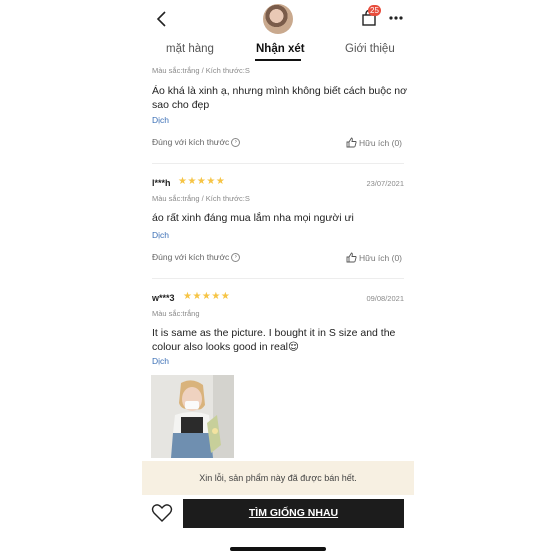 The height and width of the screenshot is (557, 557). I want to click on more-dots-icon, so click(396, 18).